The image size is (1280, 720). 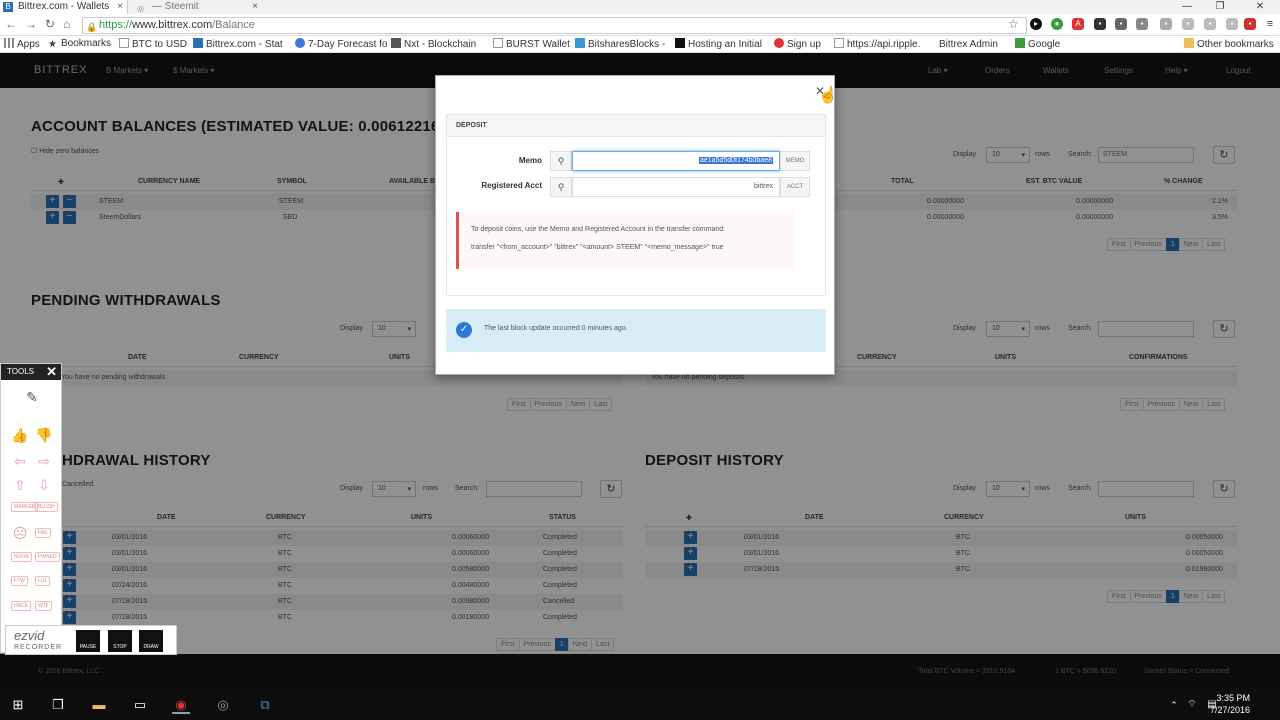 What do you see at coordinates (20, 533) in the screenshot?
I see `sad-face-icon: ☹` at bounding box center [20, 533].